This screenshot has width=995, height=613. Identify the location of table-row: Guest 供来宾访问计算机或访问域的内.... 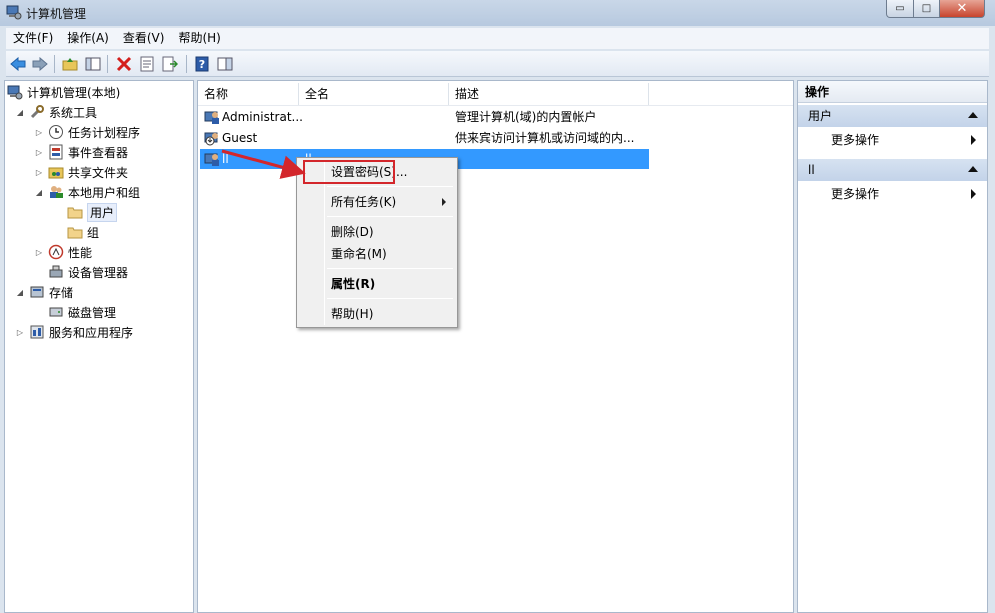
(426, 138).